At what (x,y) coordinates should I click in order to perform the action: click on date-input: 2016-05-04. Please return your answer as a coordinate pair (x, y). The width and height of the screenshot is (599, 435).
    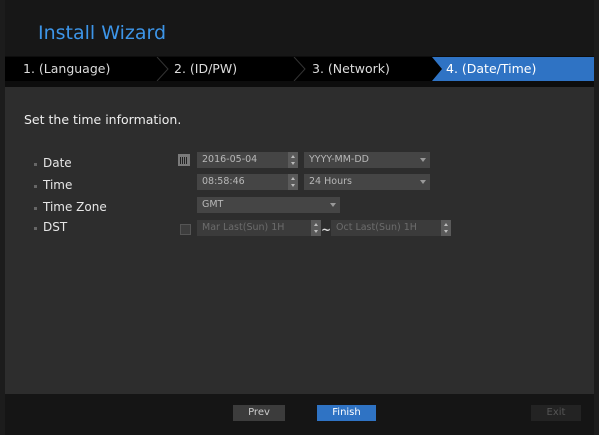
    Looking at the image, I should click on (242, 160).